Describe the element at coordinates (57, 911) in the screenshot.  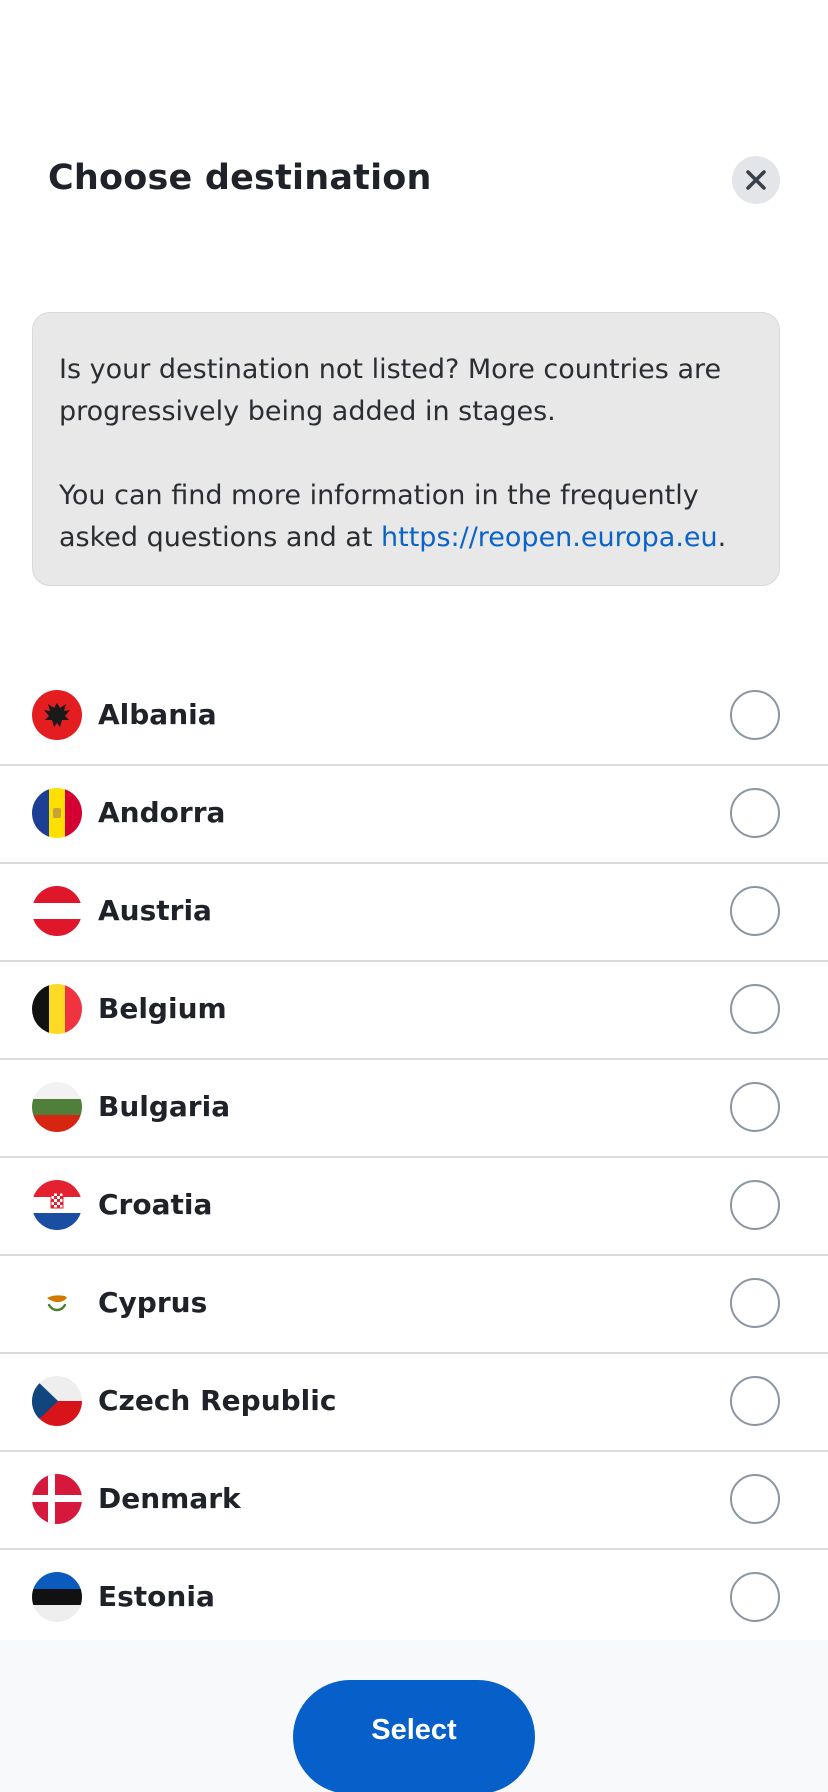
I see `austria-flag-icon` at that location.